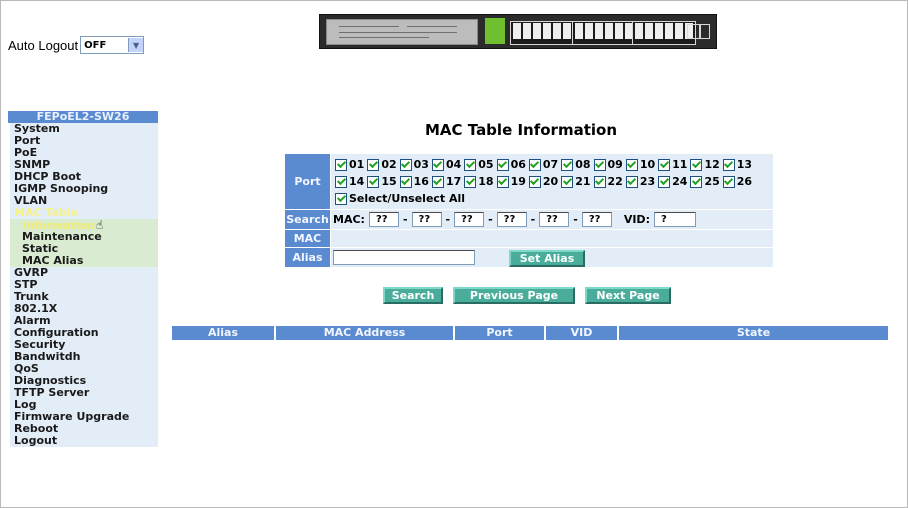 This screenshot has height=508, width=908. I want to click on port-06-checkbox, so click(502, 164).